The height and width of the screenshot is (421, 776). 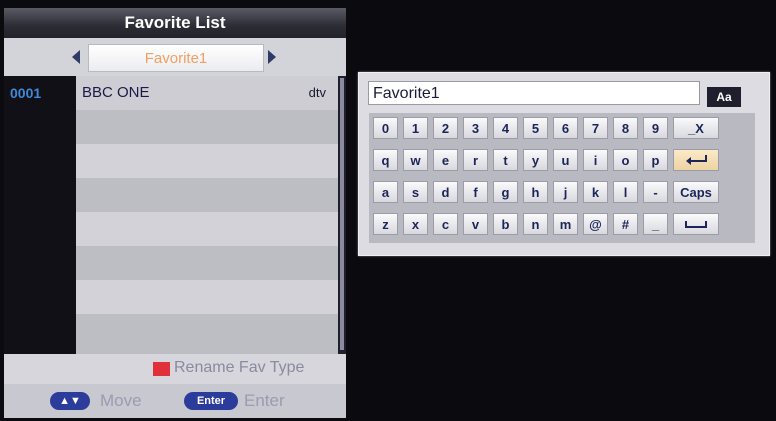 I want to click on key-j: j, so click(x=565, y=192).